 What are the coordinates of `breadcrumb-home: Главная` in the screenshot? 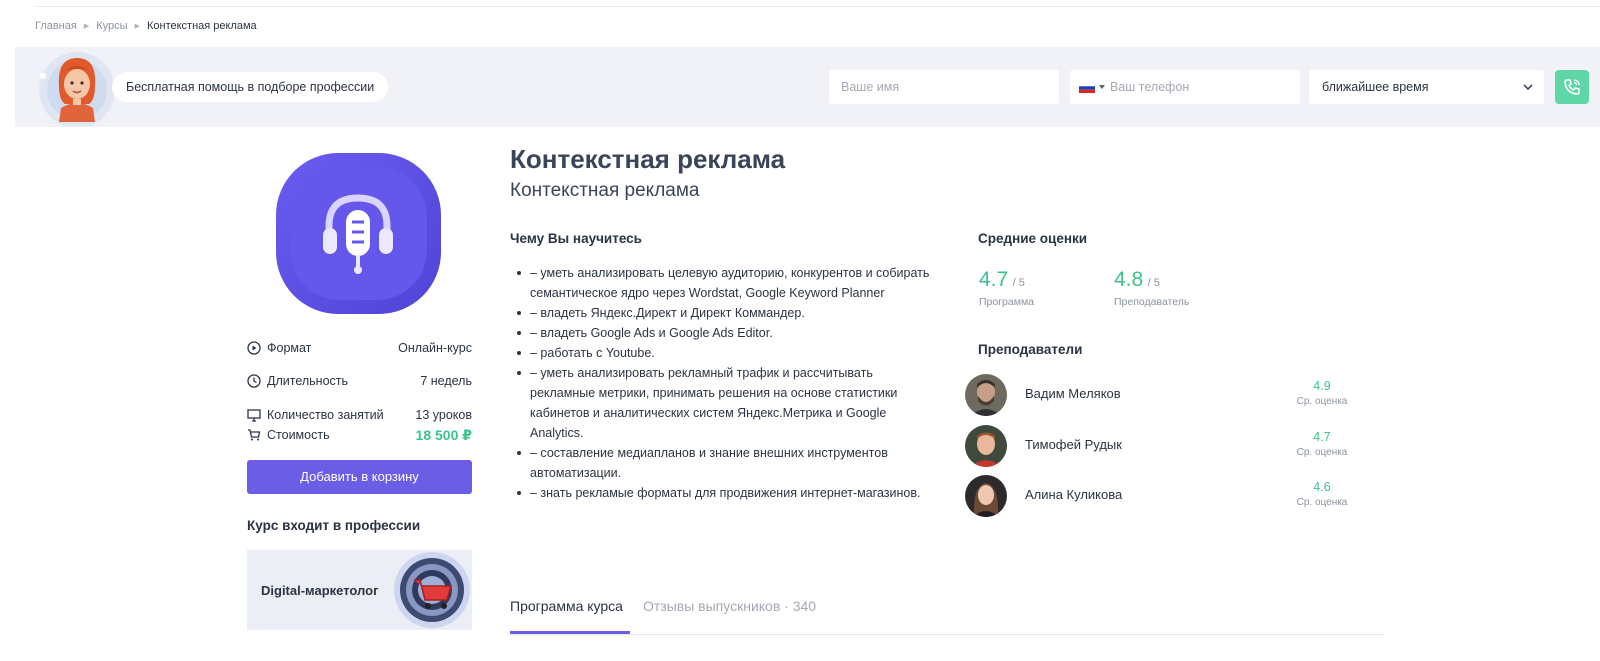 It's located at (56, 26).